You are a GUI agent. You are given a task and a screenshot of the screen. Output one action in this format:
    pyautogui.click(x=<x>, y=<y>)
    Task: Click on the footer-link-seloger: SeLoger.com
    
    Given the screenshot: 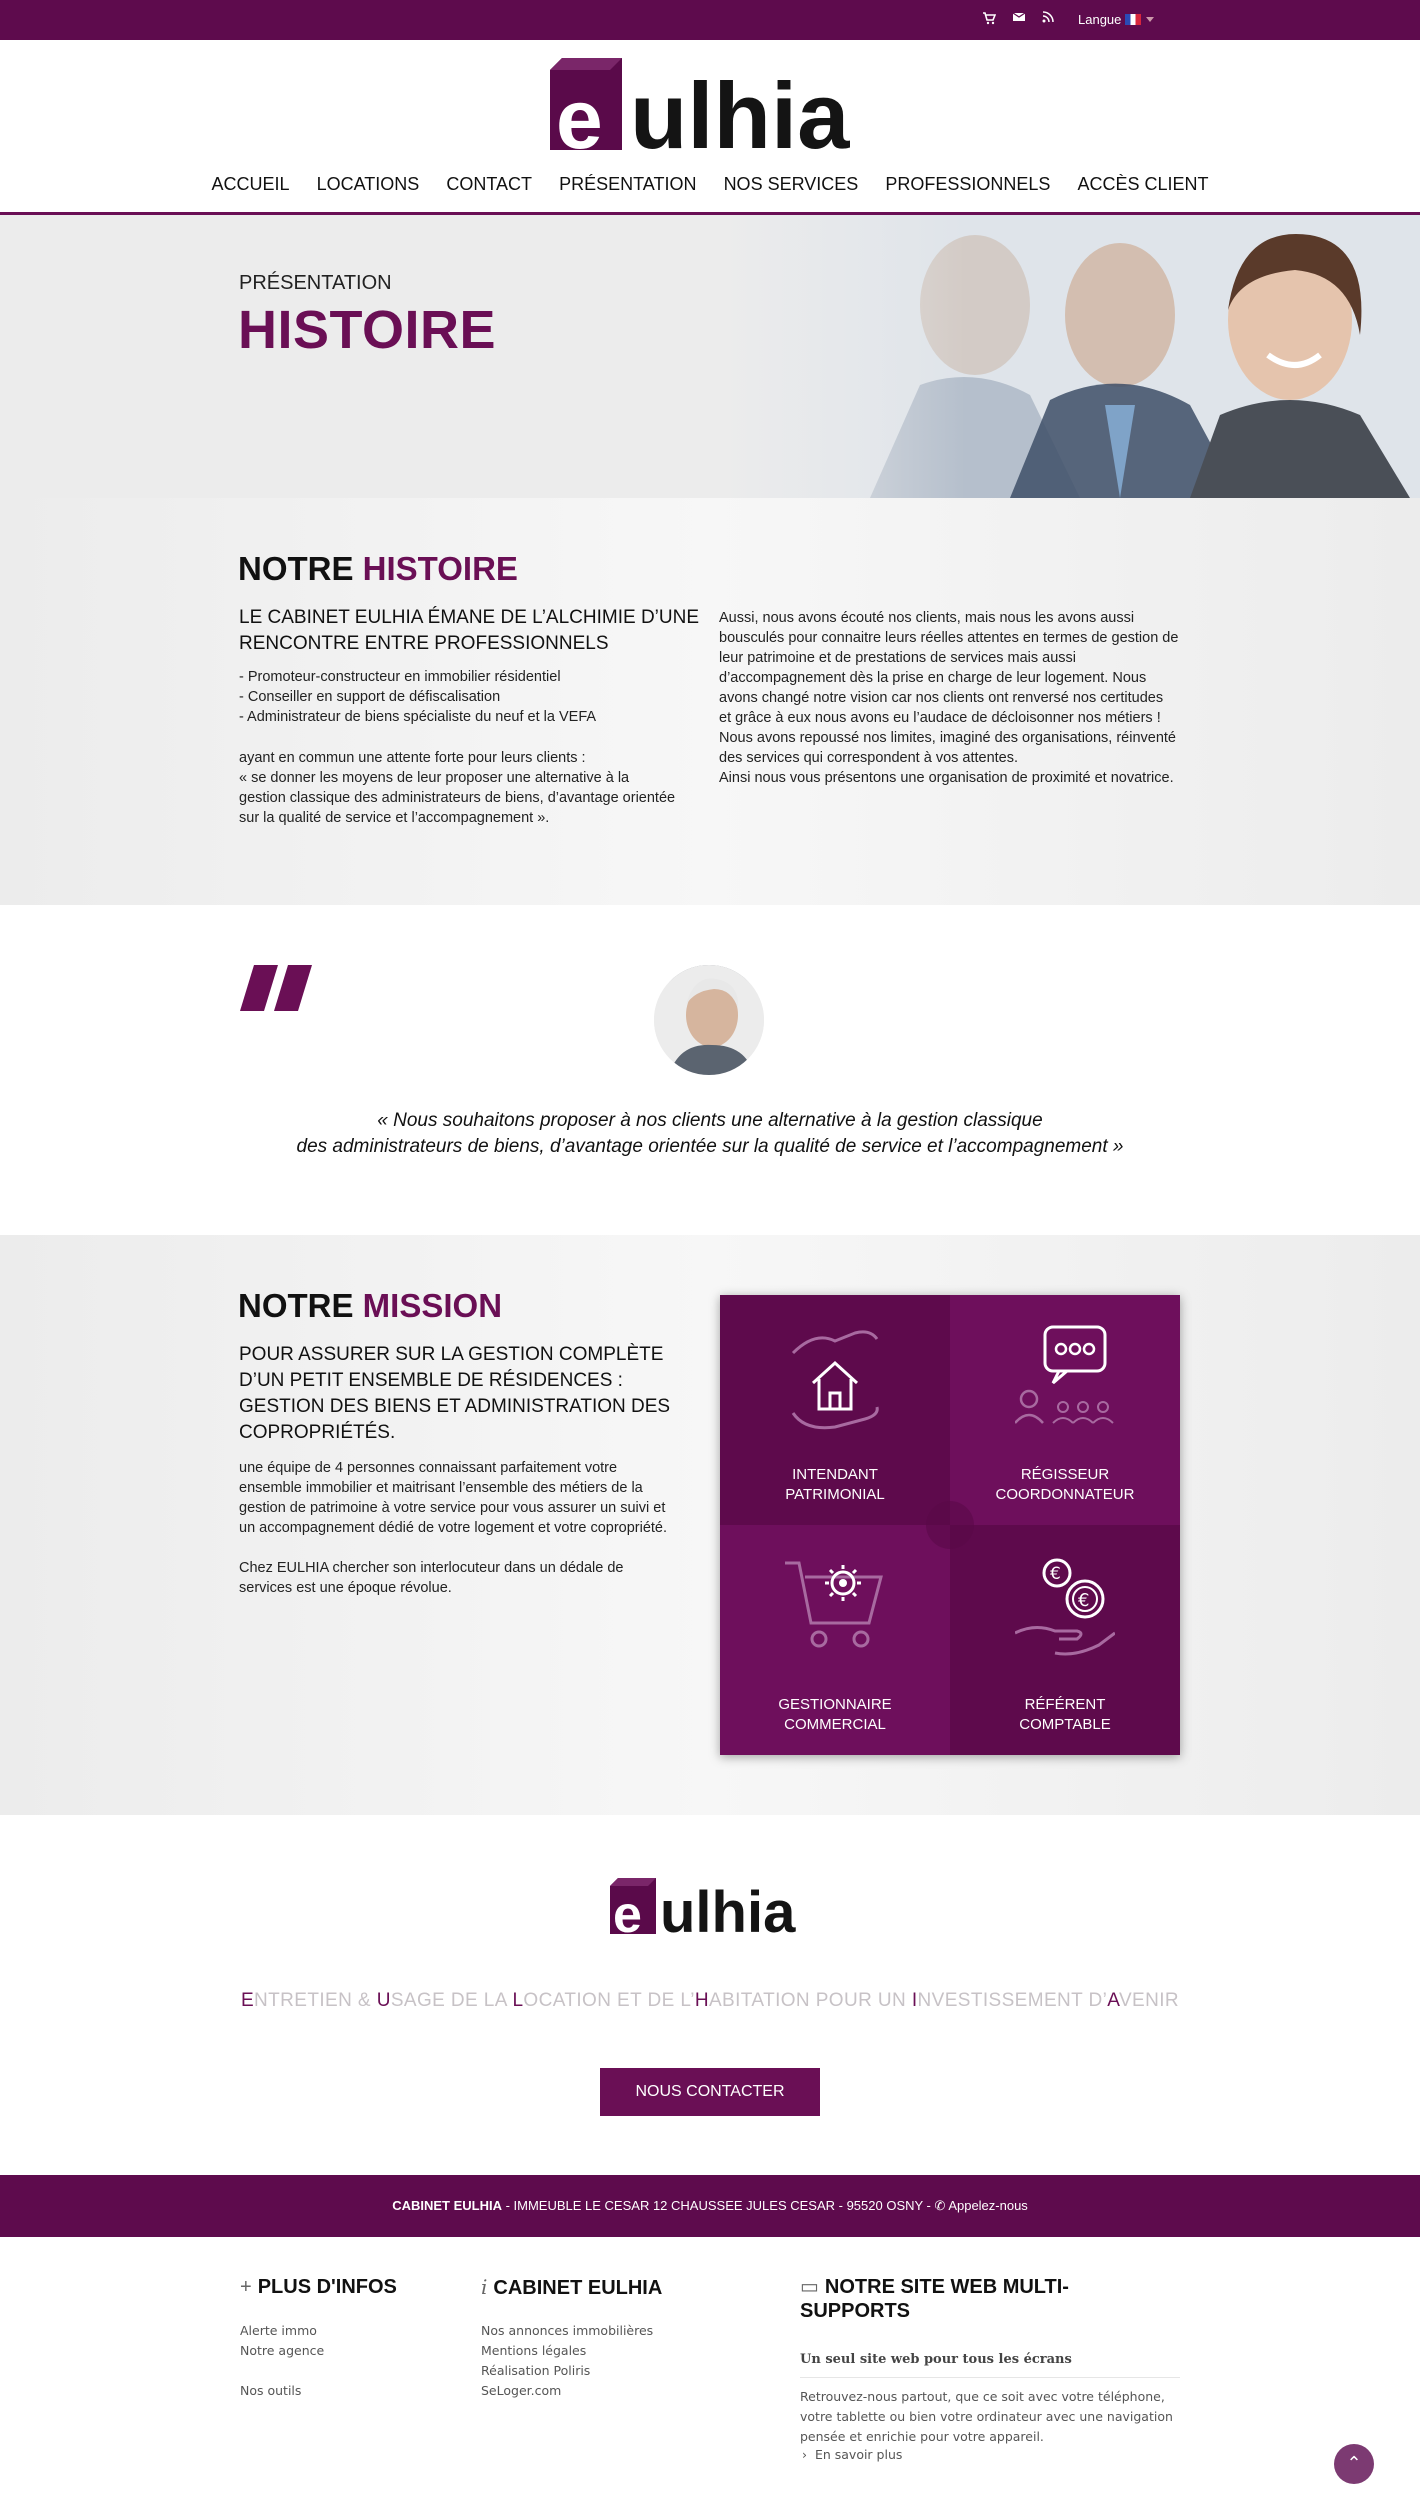 What is the action you would take?
    pyautogui.click(x=567, y=2391)
    